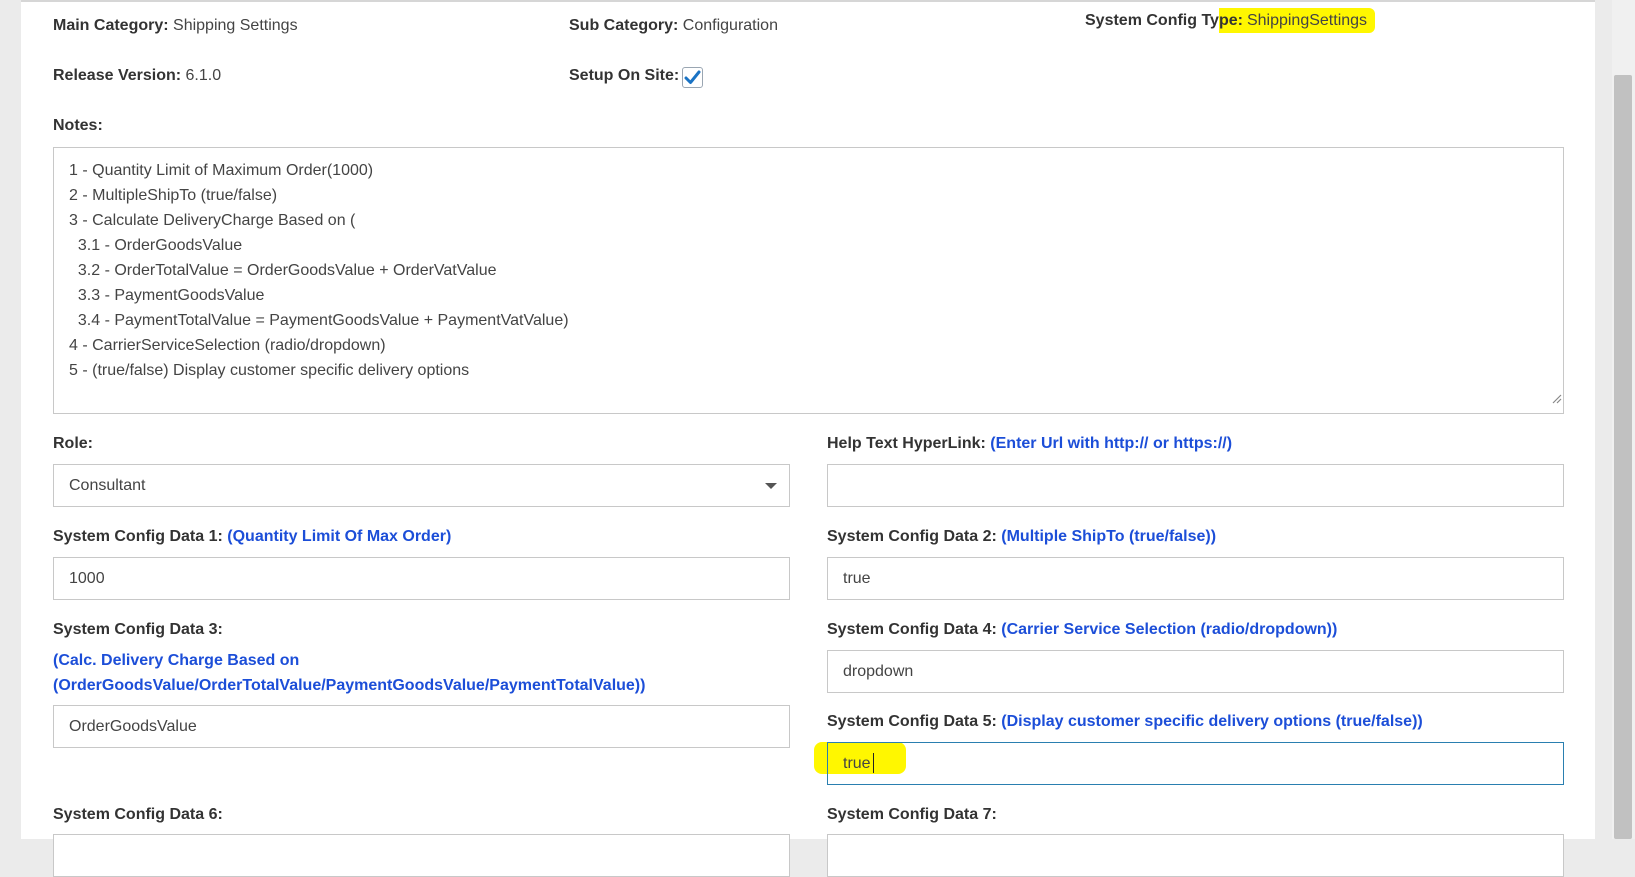 The height and width of the screenshot is (877, 1635). Describe the element at coordinates (167, 295) in the screenshot. I see `notes-line: 3.3 - PaymentGoodsValue` at that location.